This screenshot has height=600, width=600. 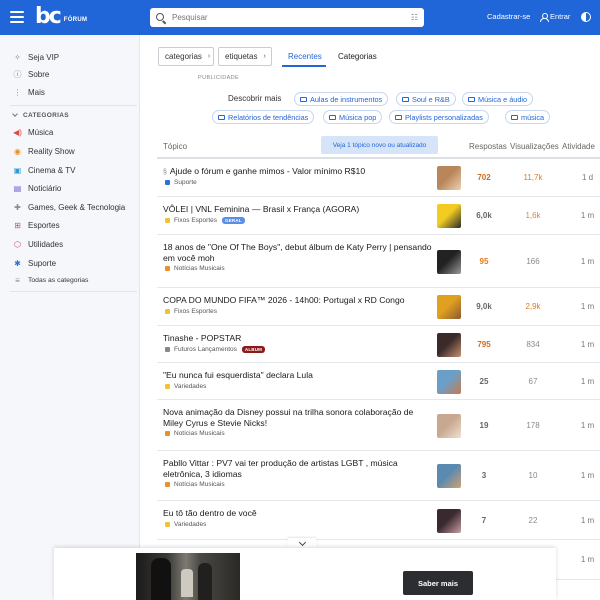 What do you see at coordinates (186, 56) in the screenshot?
I see `categories-dropdown: categorias ›` at bounding box center [186, 56].